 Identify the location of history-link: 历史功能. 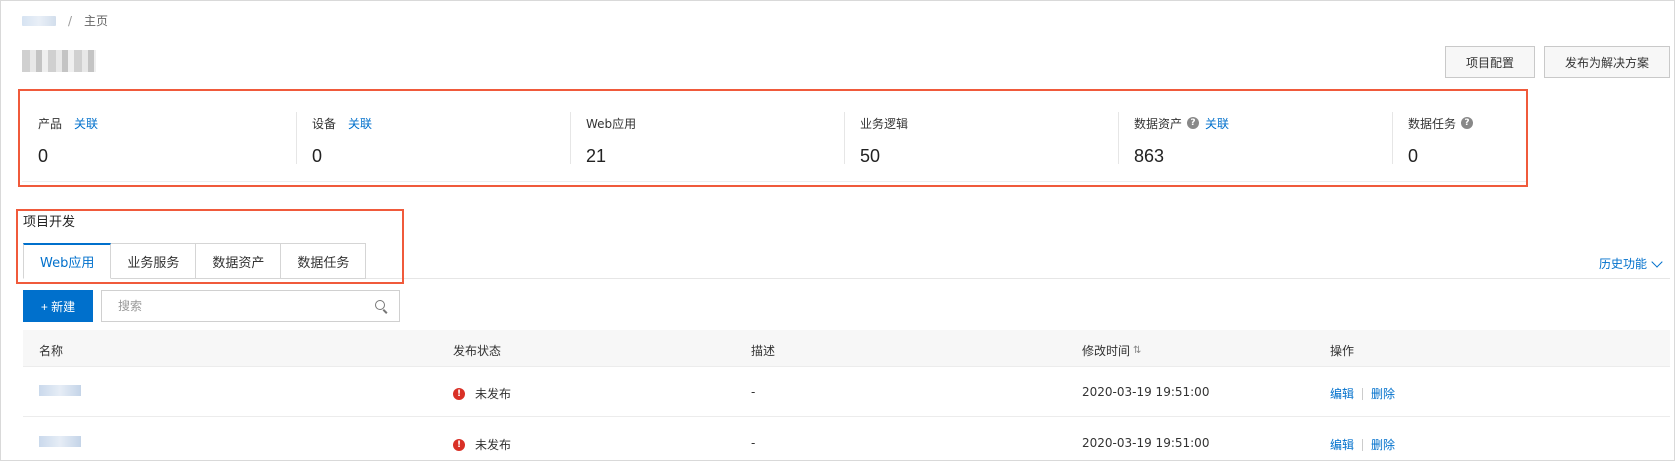
(1631, 263).